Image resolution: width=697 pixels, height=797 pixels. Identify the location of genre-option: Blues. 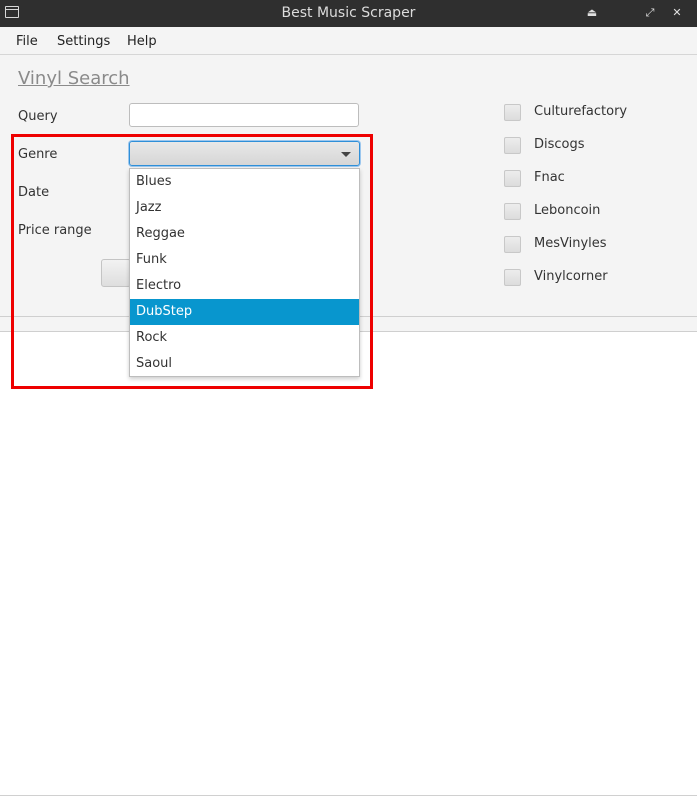
(244, 182).